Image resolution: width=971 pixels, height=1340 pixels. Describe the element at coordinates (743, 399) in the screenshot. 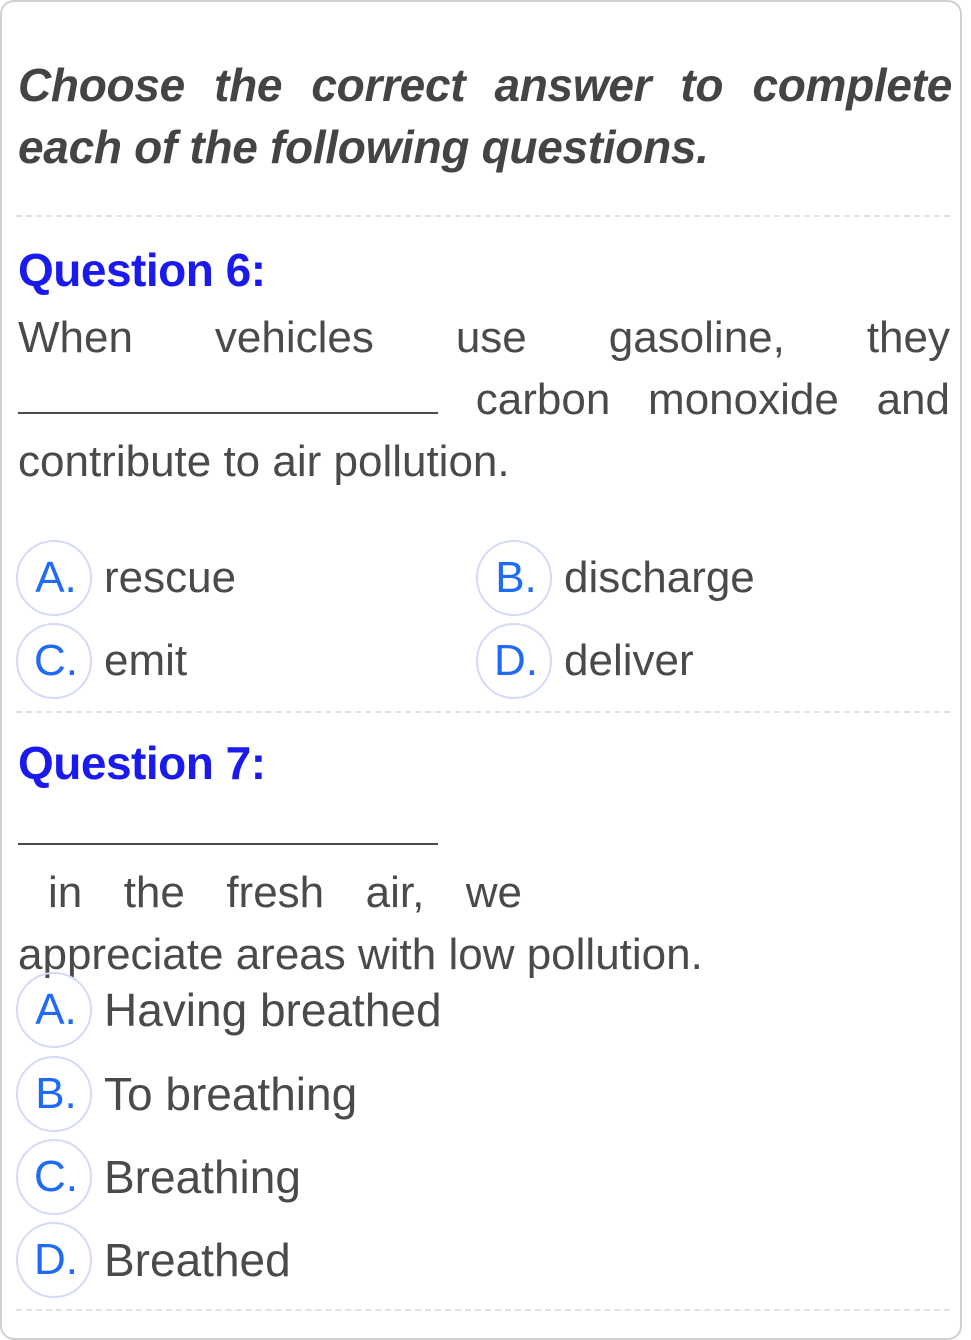

I see `word: monoxide` at that location.